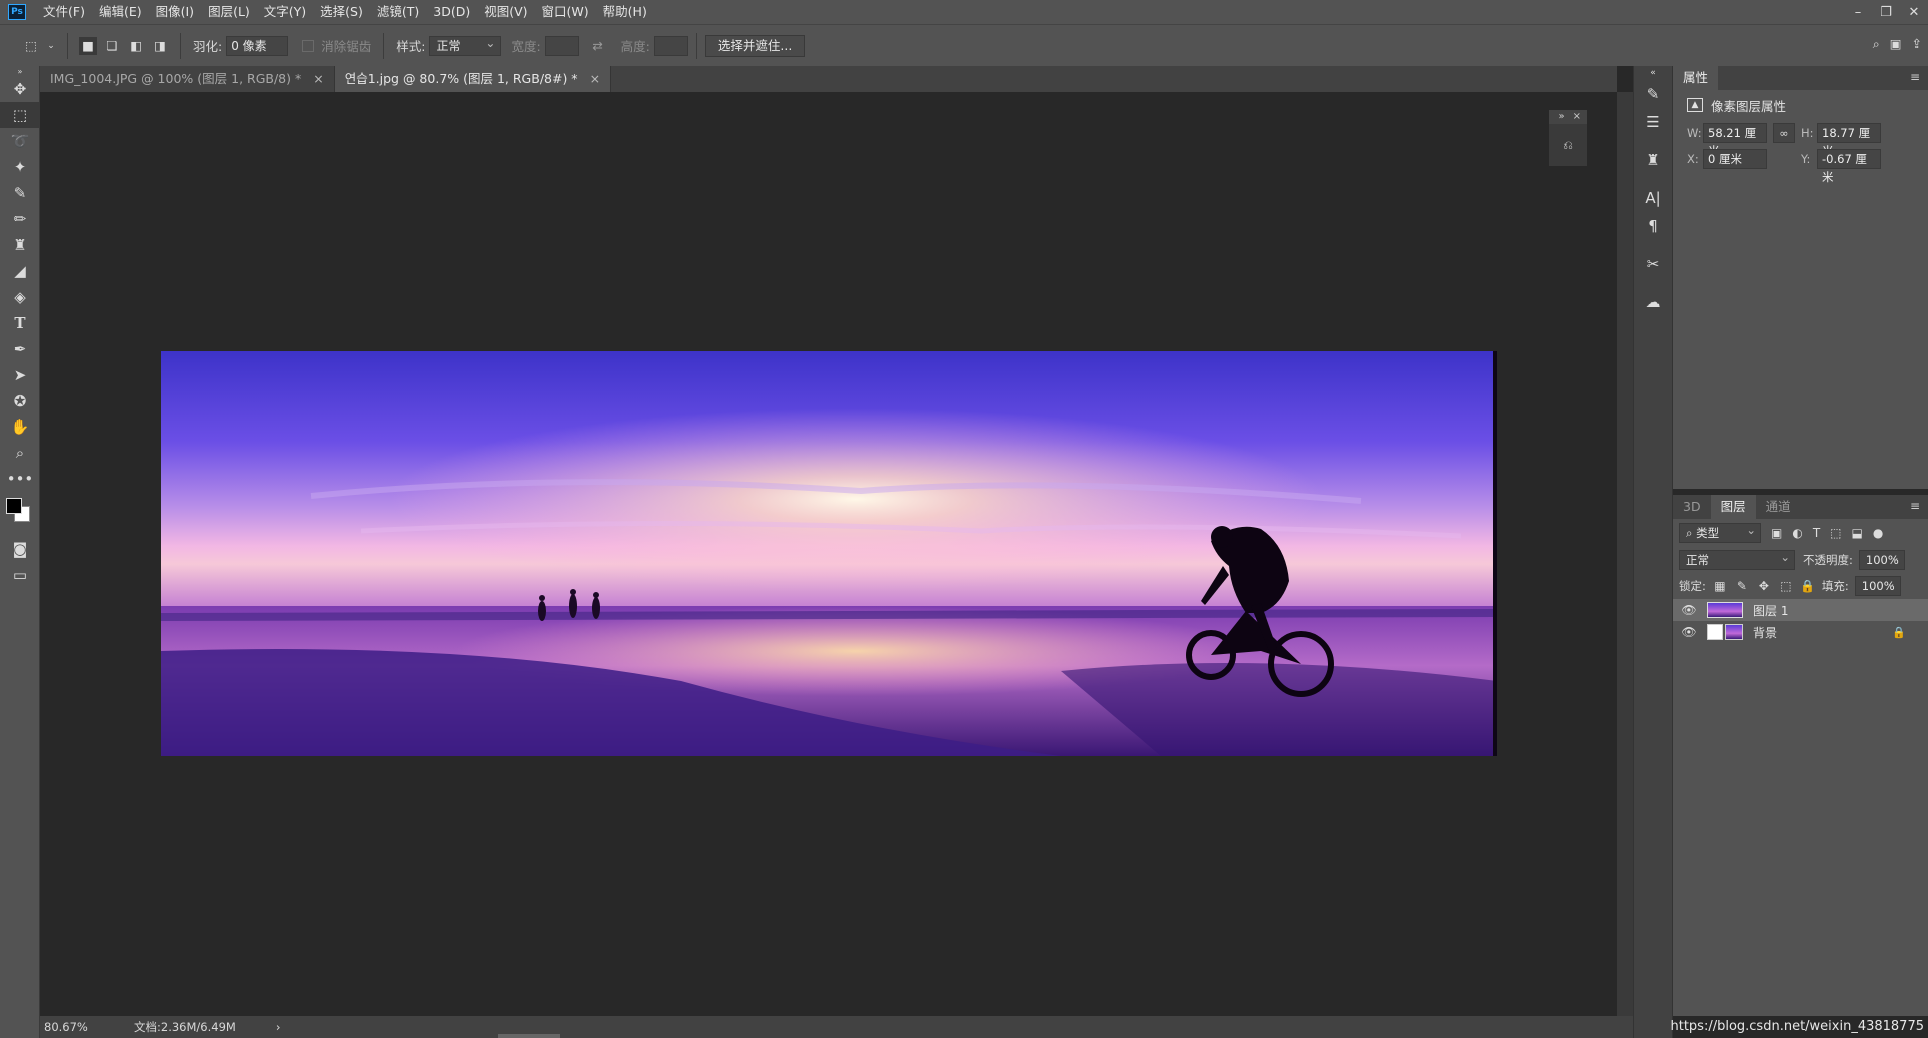 The width and height of the screenshot is (1928, 1038). What do you see at coordinates (465, 45) in the screenshot?
I see `style-select: 正常` at bounding box center [465, 45].